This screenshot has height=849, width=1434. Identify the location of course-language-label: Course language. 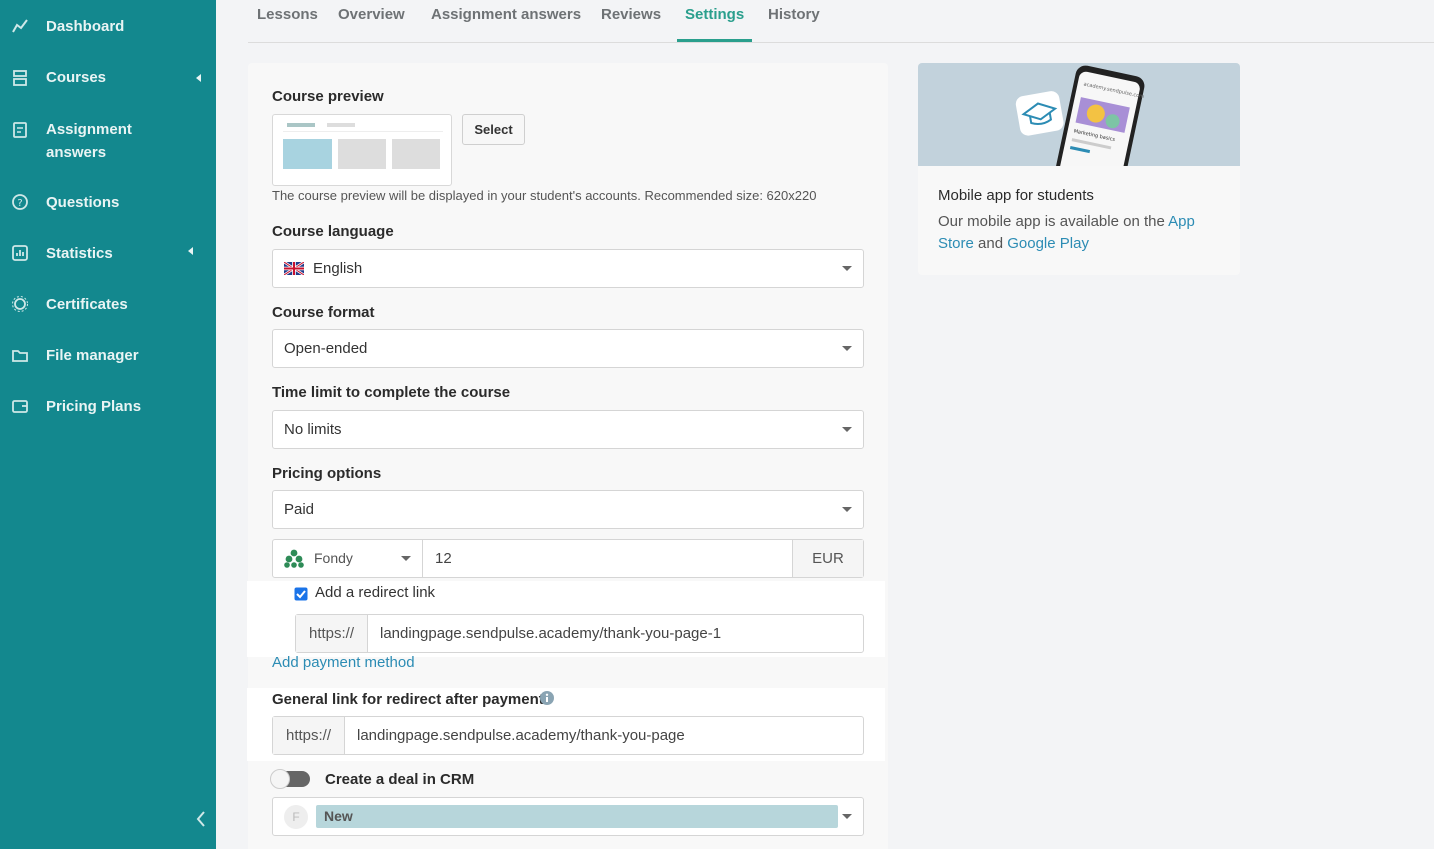
(333, 231).